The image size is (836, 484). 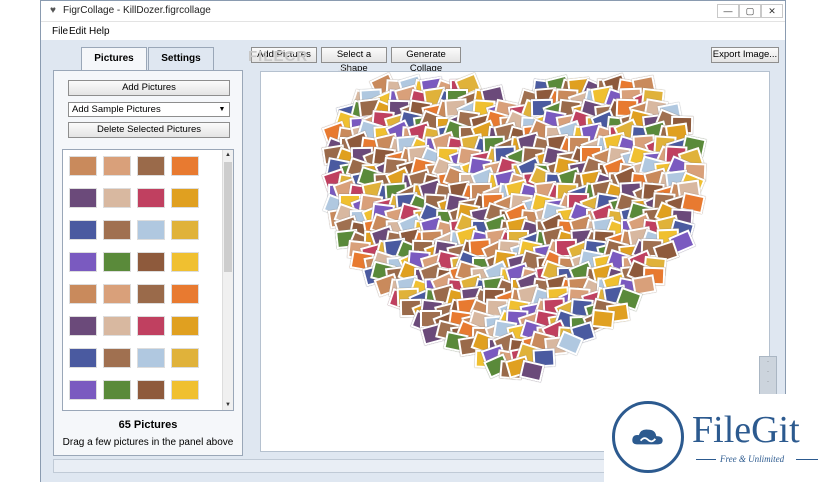 What do you see at coordinates (114, 59) in the screenshot?
I see `tab-pictures: Pictures` at bounding box center [114, 59].